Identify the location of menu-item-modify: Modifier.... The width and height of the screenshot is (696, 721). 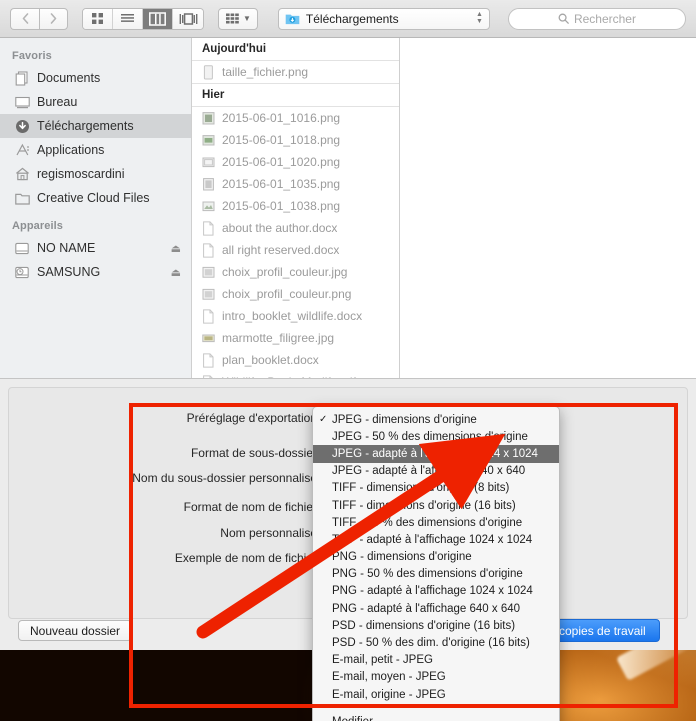
(436, 716).